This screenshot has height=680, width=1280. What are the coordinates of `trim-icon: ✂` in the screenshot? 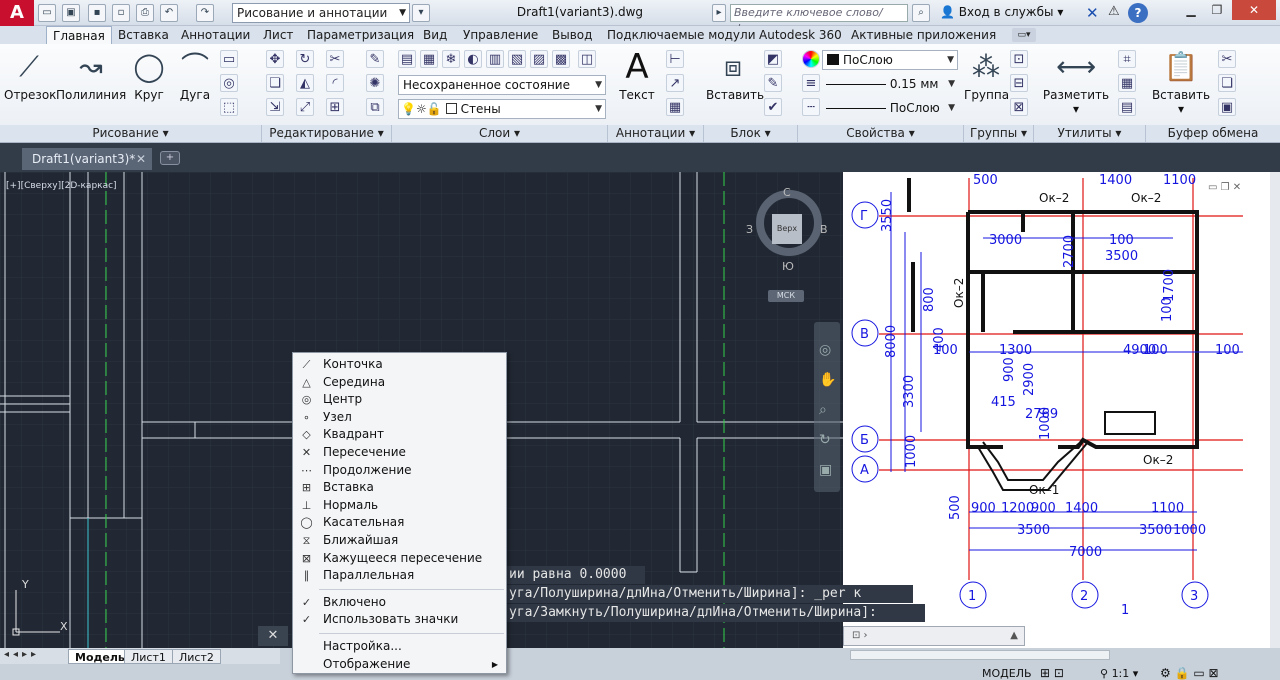 It's located at (335, 59).